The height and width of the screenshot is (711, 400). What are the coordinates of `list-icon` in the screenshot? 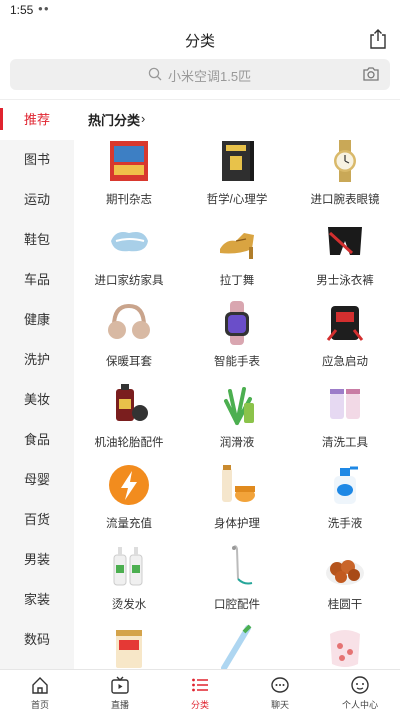 It's located at (200, 685).